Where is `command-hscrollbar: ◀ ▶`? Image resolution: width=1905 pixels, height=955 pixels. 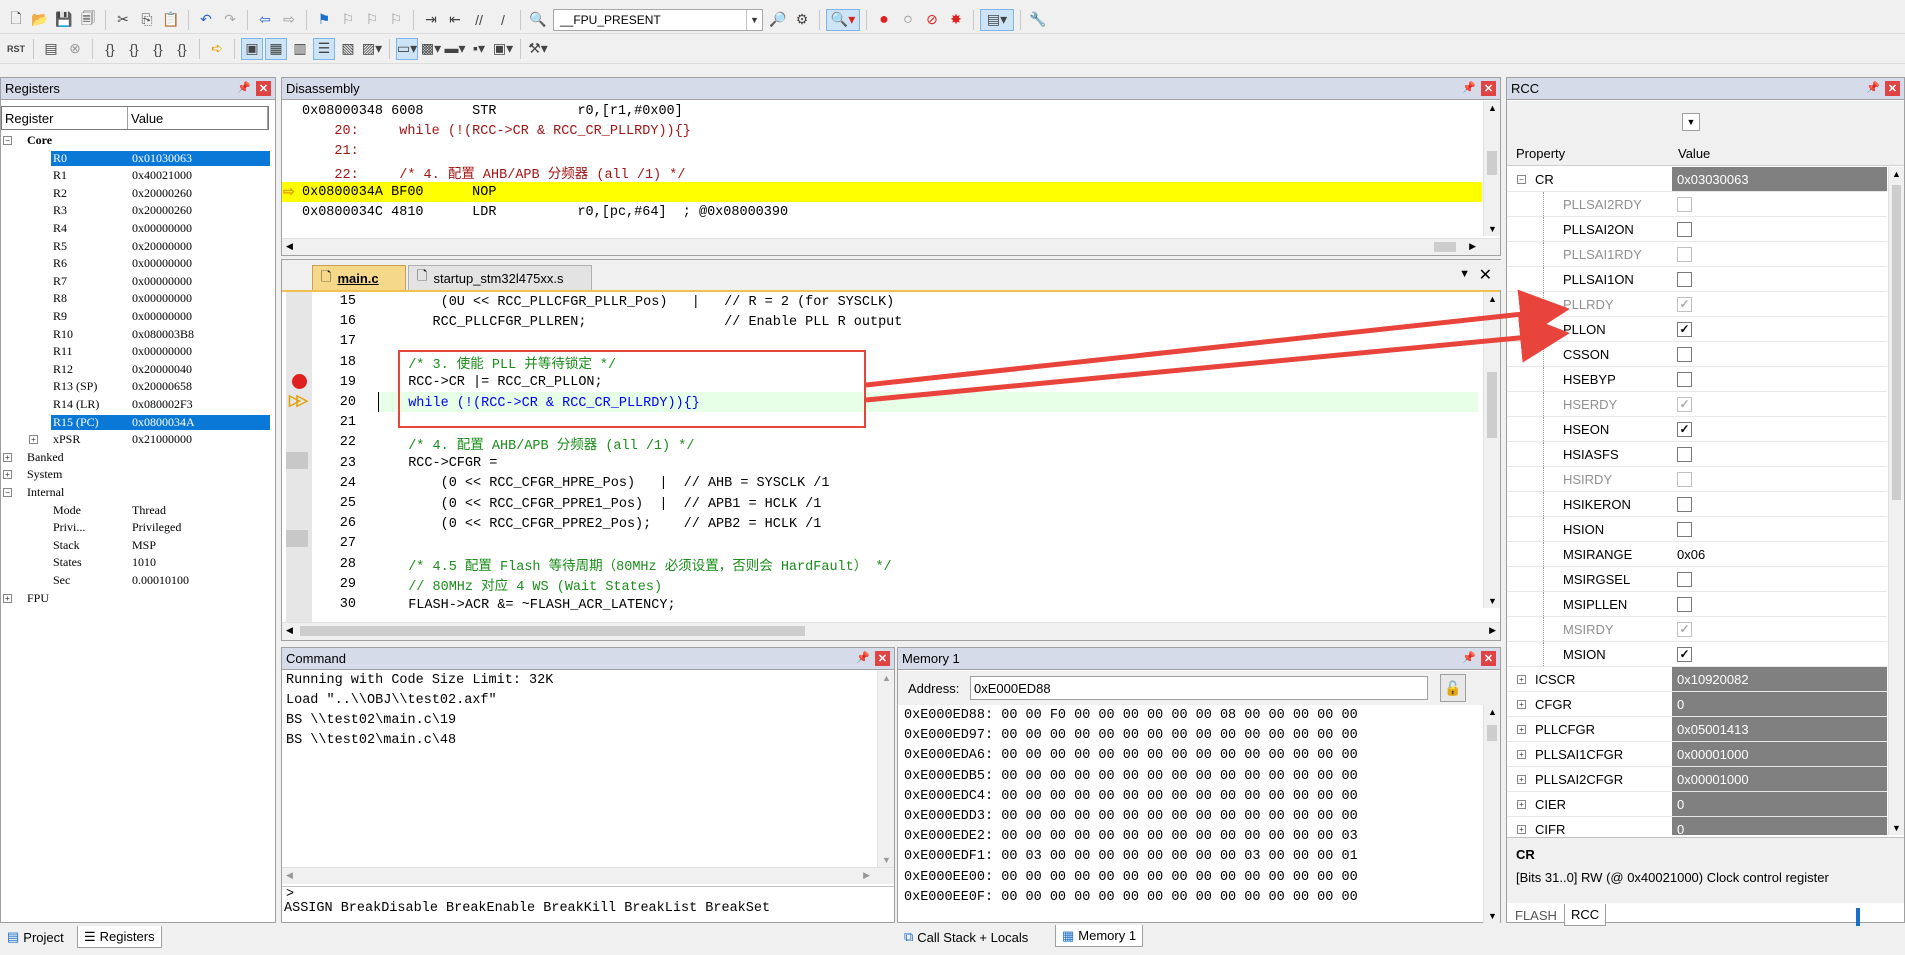 command-hscrollbar: ◀ ▶ is located at coordinates (588, 875).